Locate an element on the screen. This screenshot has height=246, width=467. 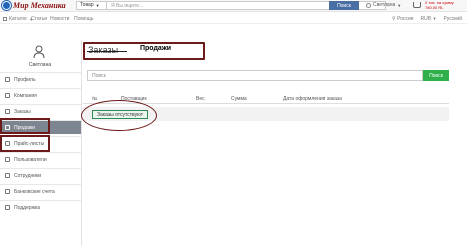
user-menu: Светлана ▼ is located at coordinates (383, 5).